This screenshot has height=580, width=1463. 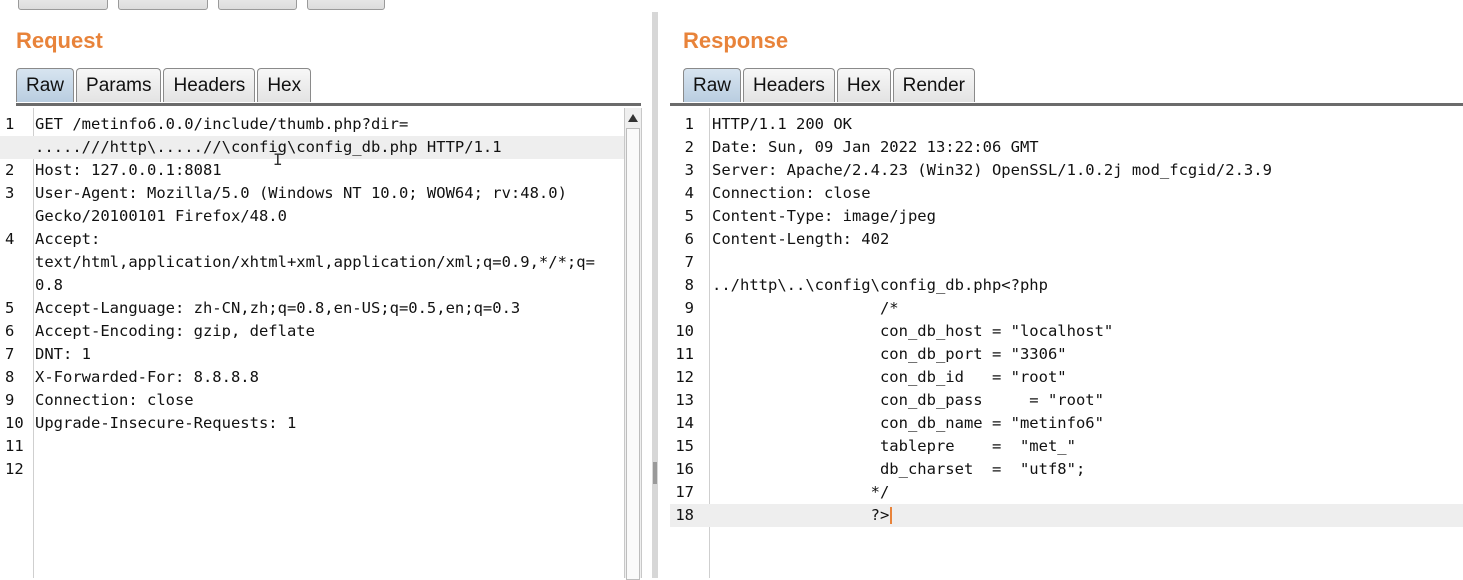 I want to click on line-text: 0.8, so click(x=49, y=285).